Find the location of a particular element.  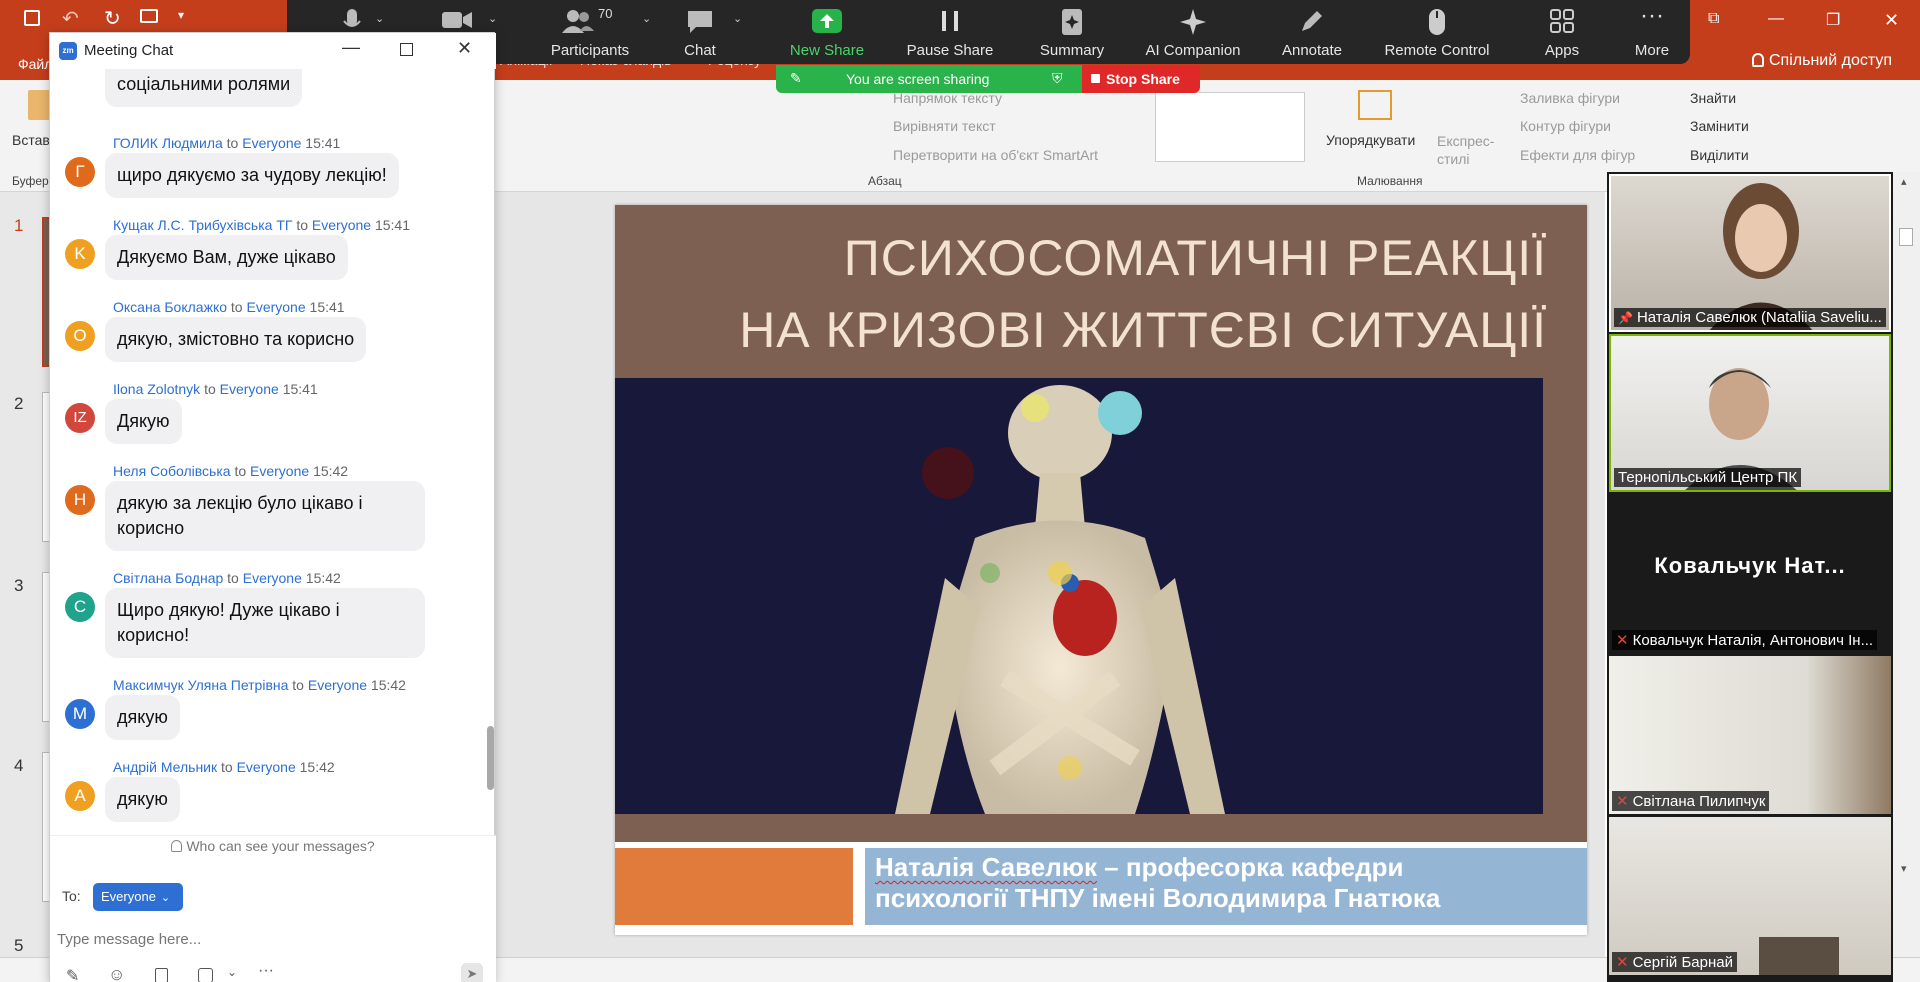

scroll-thumb is located at coordinates (1906, 237).